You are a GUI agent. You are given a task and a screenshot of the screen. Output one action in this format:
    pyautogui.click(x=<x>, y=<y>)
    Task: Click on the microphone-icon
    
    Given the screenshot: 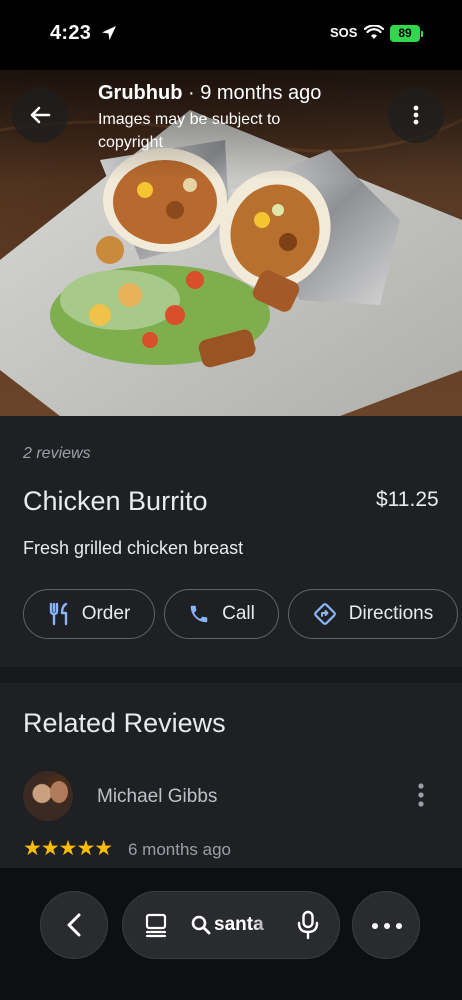 What is the action you would take?
    pyautogui.click(x=308, y=925)
    